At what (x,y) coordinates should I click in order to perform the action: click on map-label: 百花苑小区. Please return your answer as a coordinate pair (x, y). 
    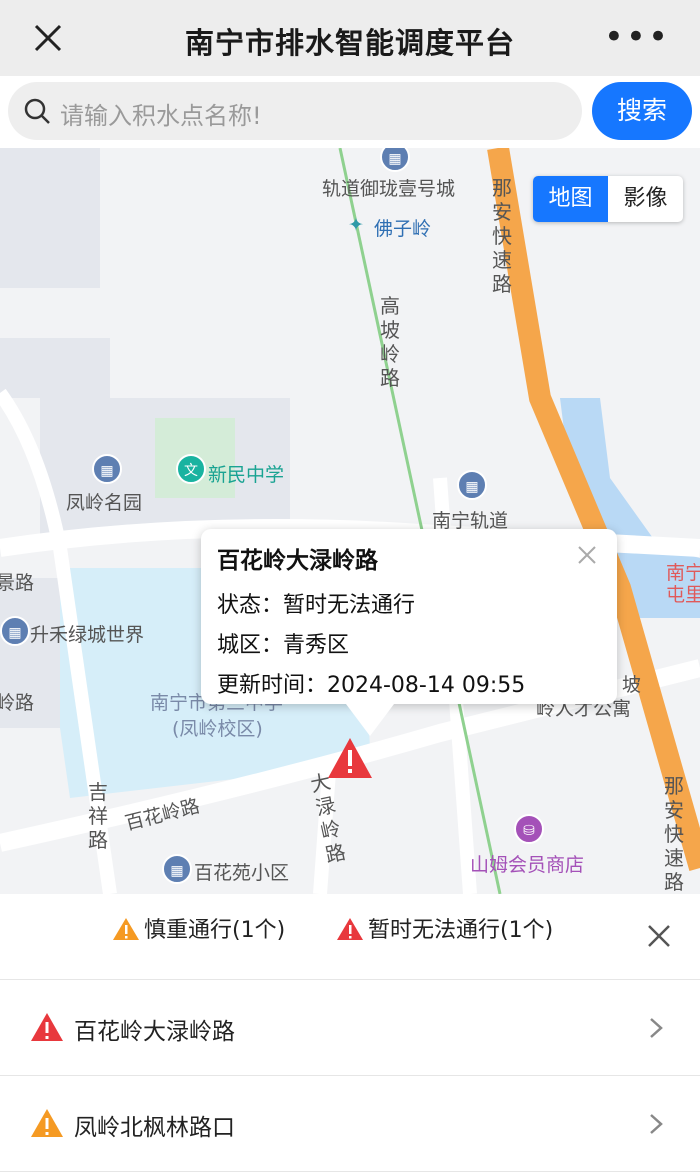
    Looking at the image, I should click on (242, 873).